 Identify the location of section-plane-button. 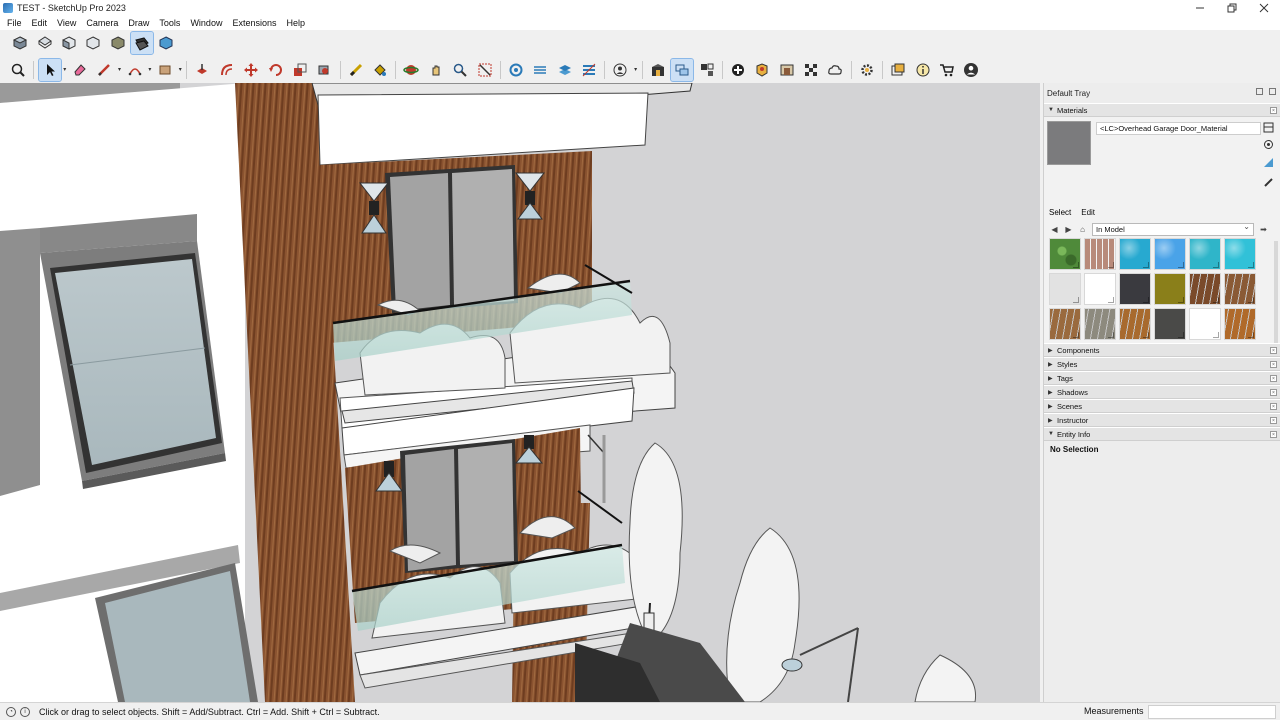
(516, 70).